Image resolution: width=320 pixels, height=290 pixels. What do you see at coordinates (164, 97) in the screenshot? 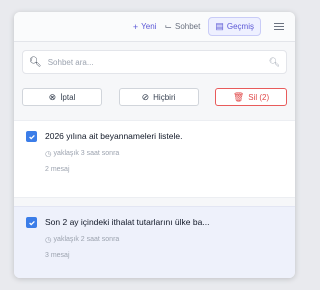
I see `select-none-label: Hiçbiri` at bounding box center [164, 97].